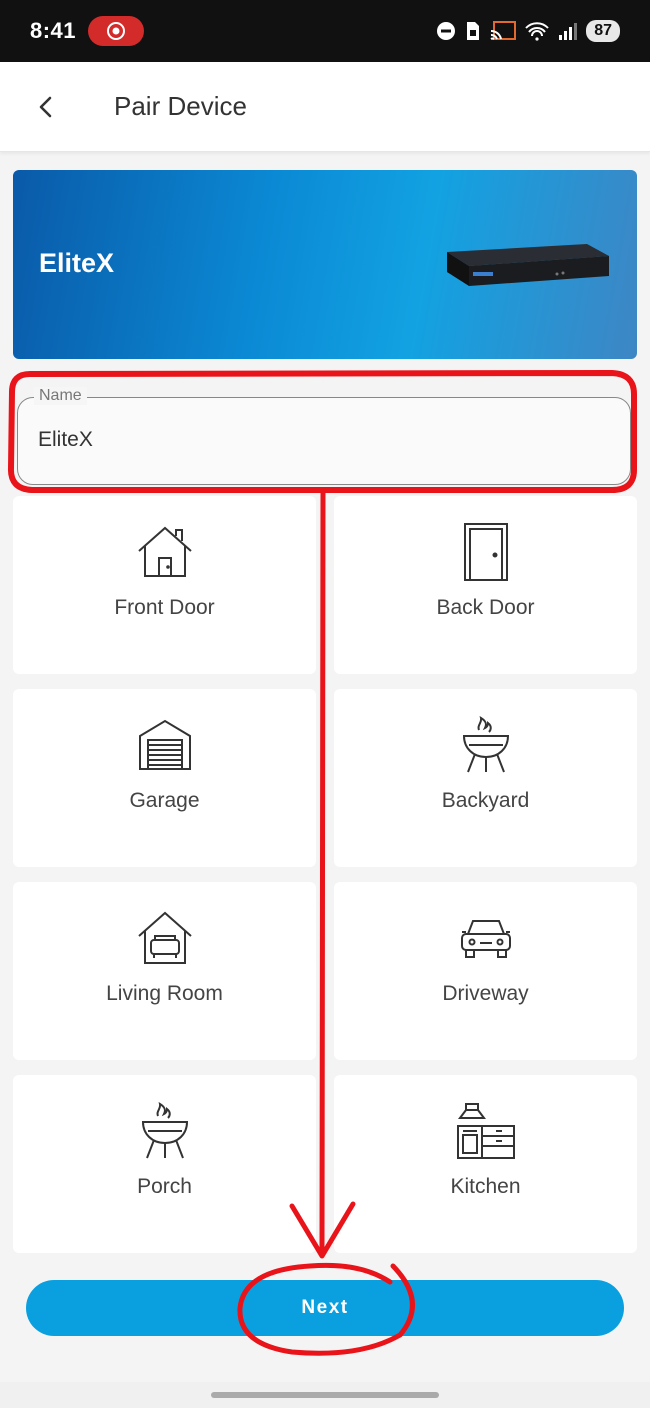 The image size is (650, 1408). What do you see at coordinates (164, 800) in the screenshot?
I see `location-label: Garage` at bounding box center [164, 800].